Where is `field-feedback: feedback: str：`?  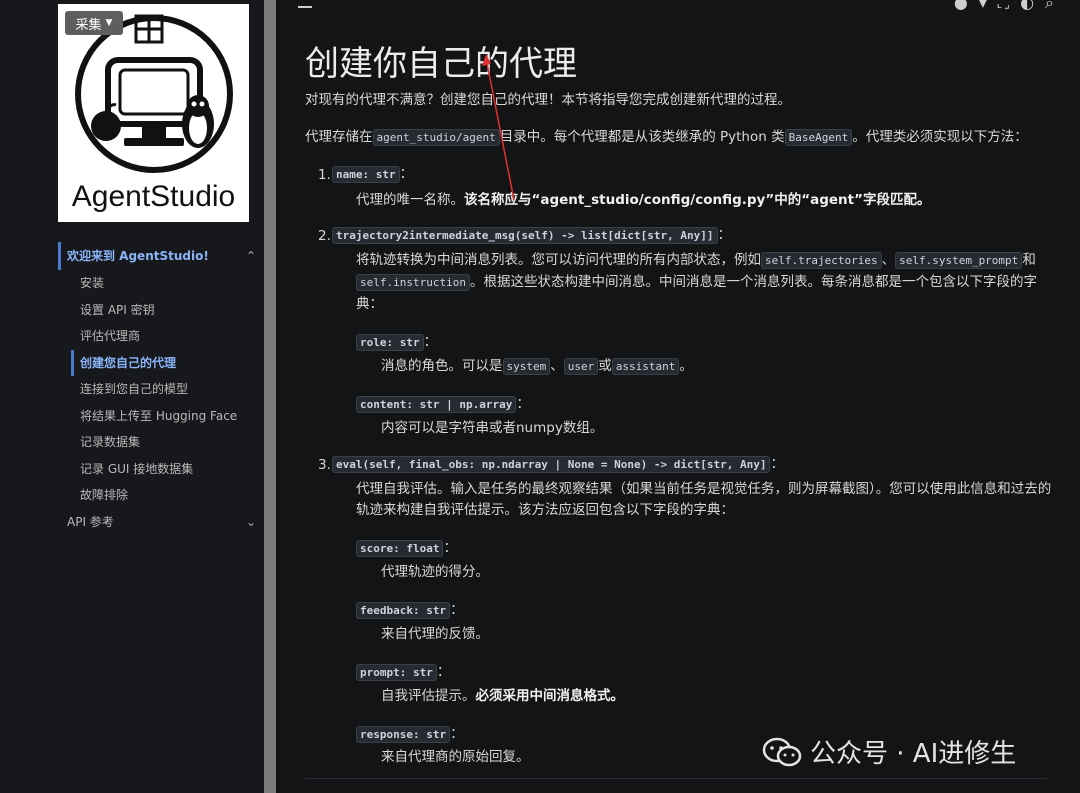 field-feedback: feedback: str： is located at coordinates (410, 610).